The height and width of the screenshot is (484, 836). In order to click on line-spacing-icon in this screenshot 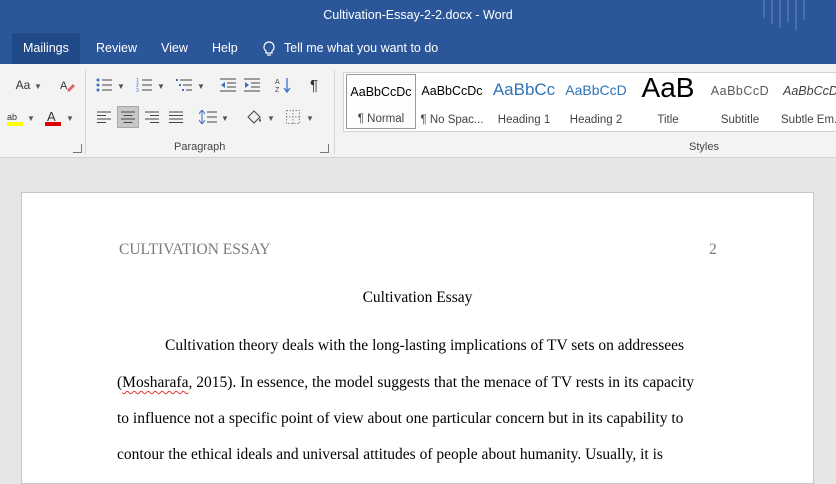, I will do `click(208, 117)`.